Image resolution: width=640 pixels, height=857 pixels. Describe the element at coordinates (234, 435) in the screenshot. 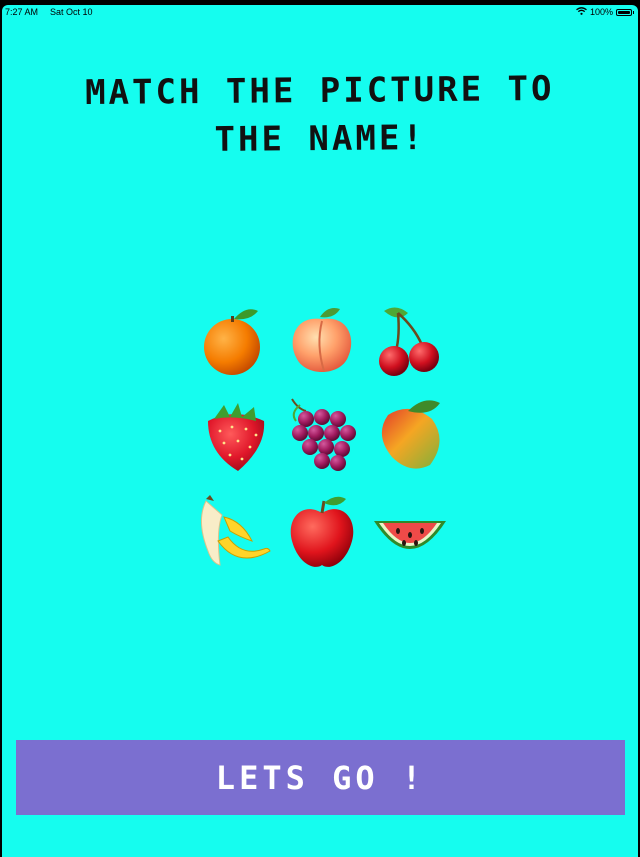

I see `strawberry-icon` at that location.